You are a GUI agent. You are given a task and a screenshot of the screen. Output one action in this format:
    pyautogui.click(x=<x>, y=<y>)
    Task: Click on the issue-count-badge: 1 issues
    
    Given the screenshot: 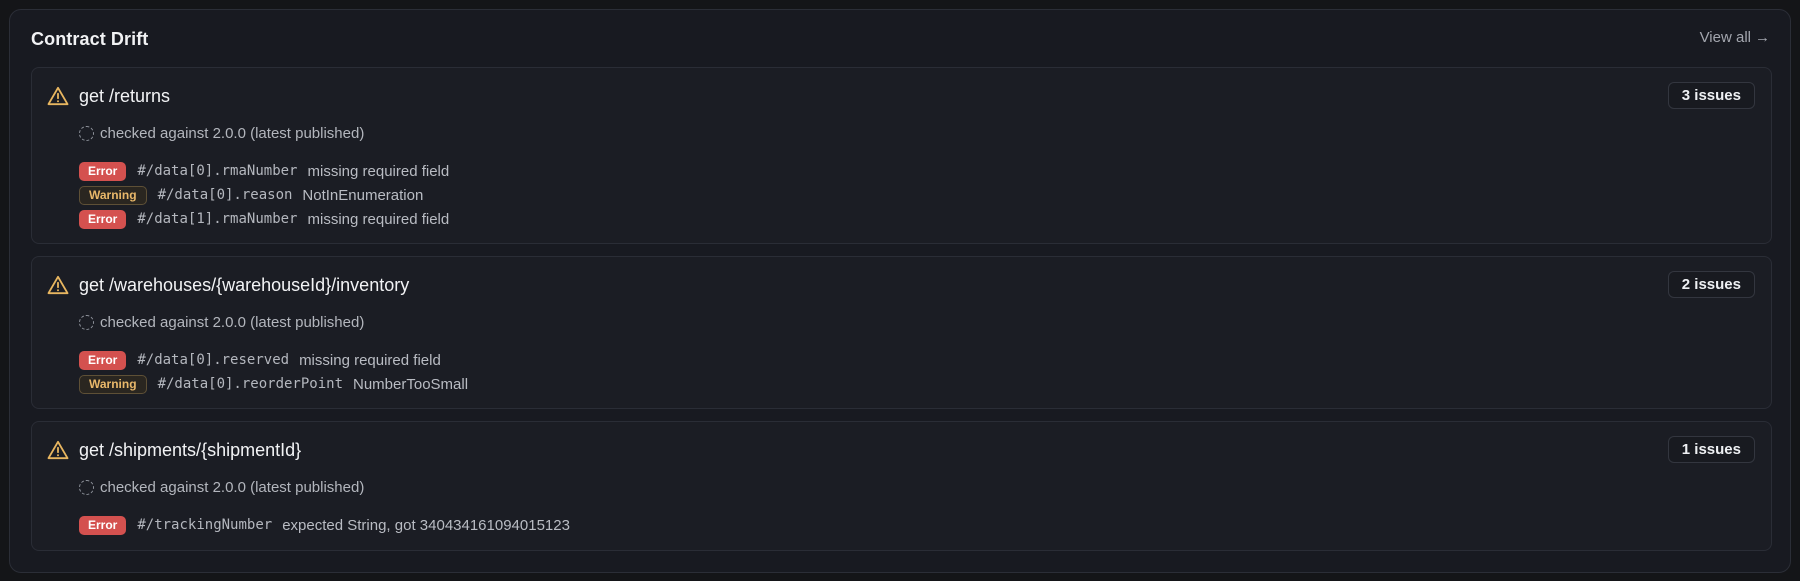 What is the action you would take?
    pyautogui.click(x=1711, y=449)
    